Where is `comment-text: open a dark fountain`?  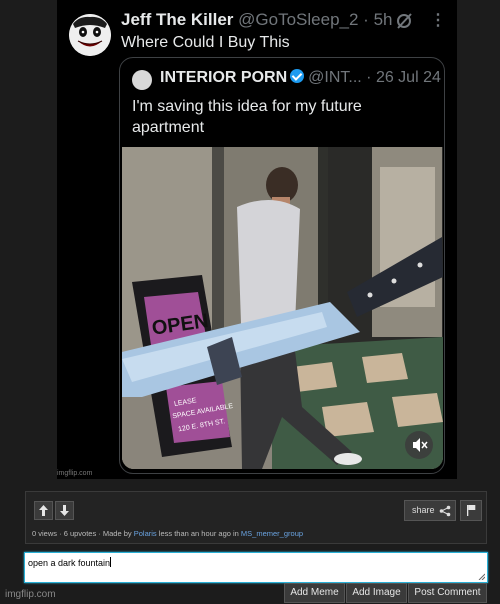
comment-text: open a dark fountain is located at coordinates (69, 563).